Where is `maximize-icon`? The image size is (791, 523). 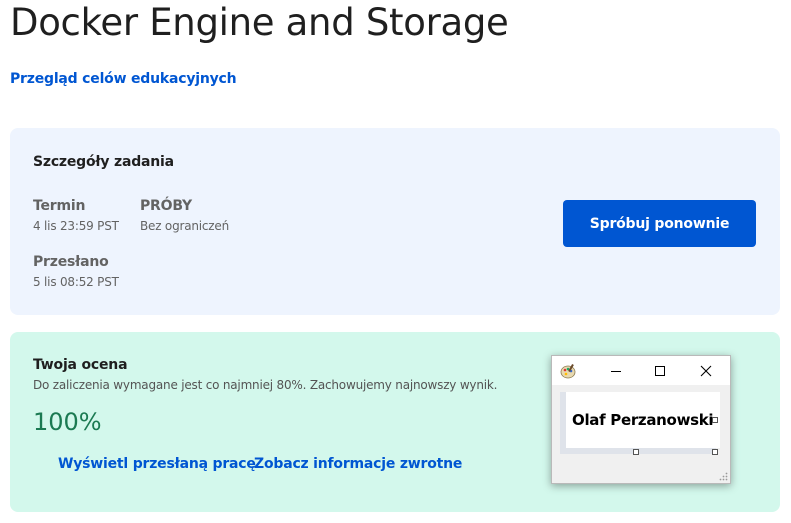
maximize-icon is located at coordinates (660, 371).